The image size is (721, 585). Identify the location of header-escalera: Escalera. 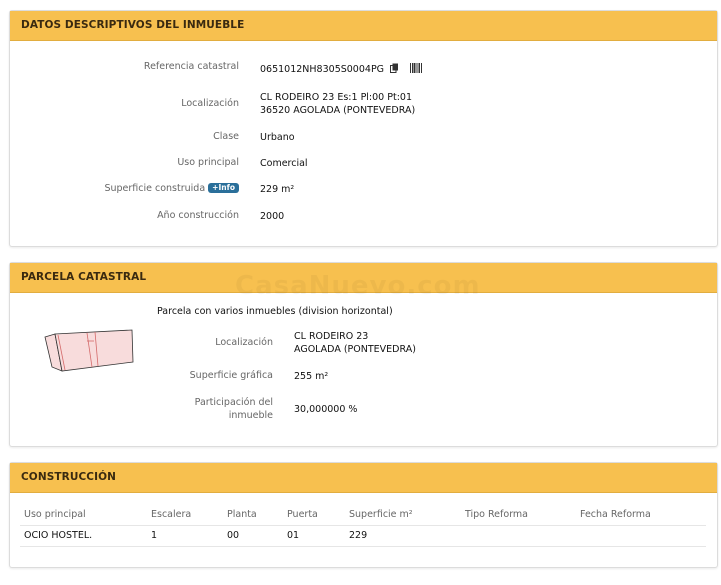
(171, 514).